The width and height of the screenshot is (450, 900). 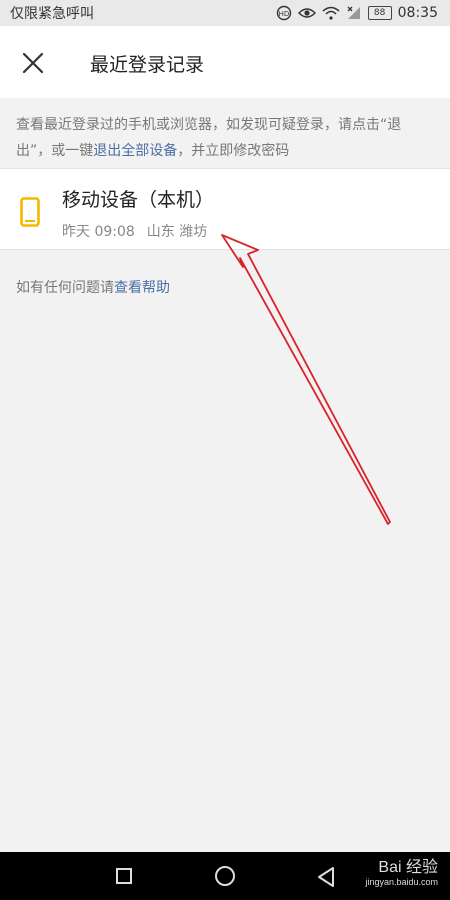 I want to click on login-location: 山东 潍坊, so click(x=177, y=232).